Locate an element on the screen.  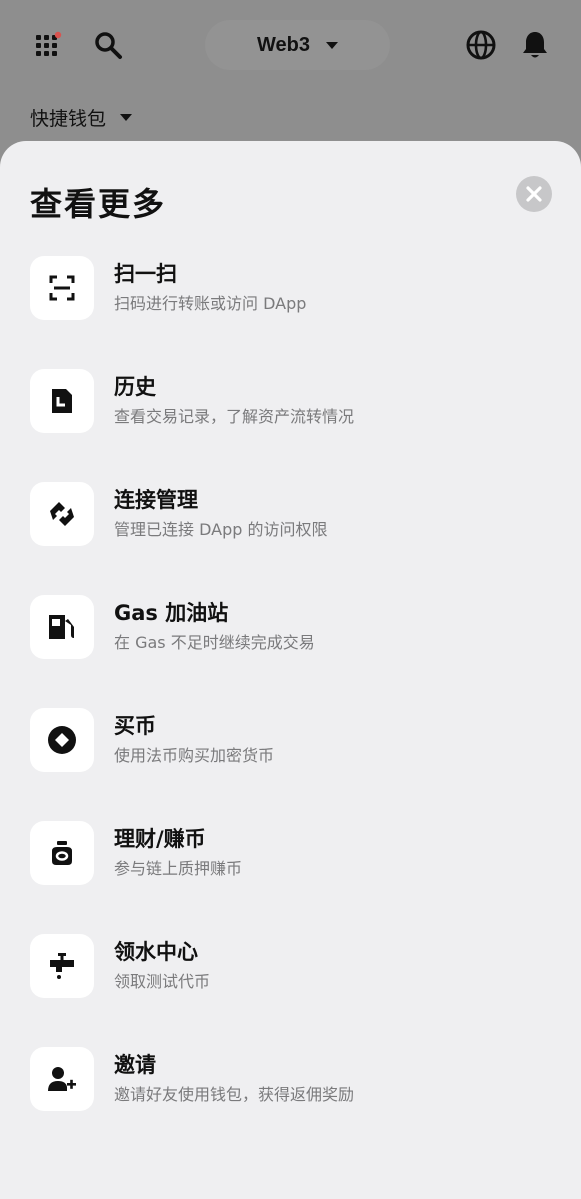
menu-item-description: 查看交易记录，了解资产流转情况 is located at coordinates (234, 416).